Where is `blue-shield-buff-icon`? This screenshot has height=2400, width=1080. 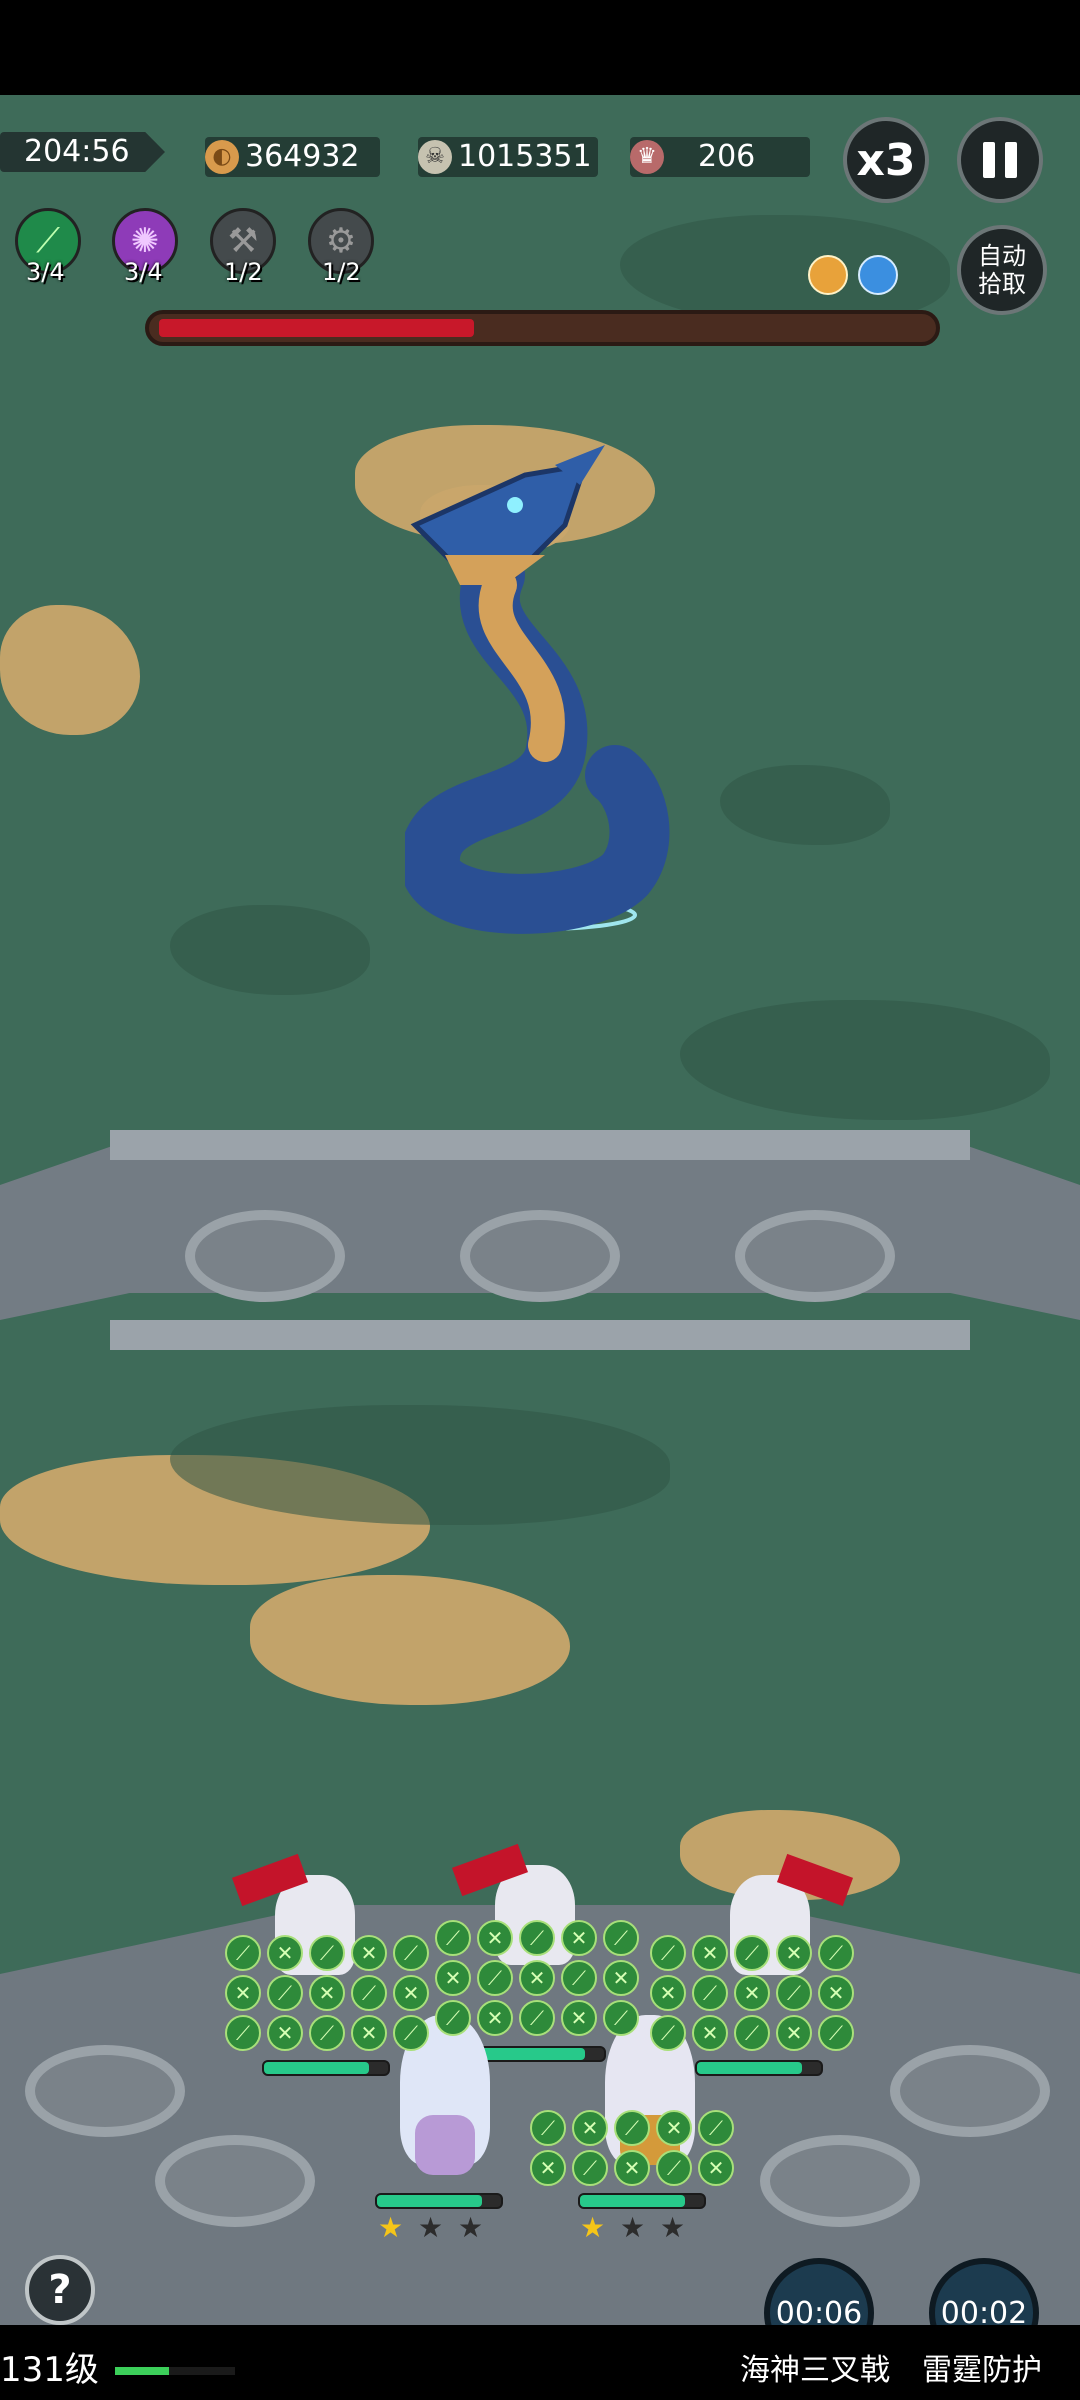 blue-shield-buff-icon is located at coordinates (878, 275).